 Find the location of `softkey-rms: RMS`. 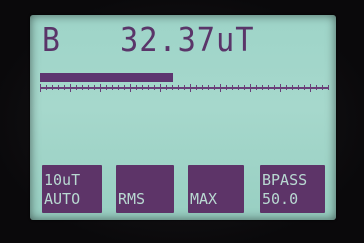

softkey-rms: RMS is located at coordinates (145, 189).